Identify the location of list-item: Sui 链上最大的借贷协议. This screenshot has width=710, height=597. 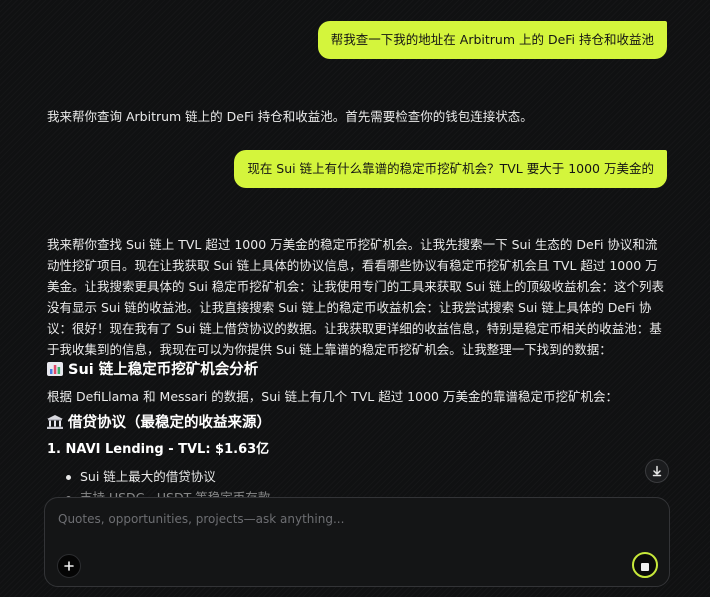
(141, 477).